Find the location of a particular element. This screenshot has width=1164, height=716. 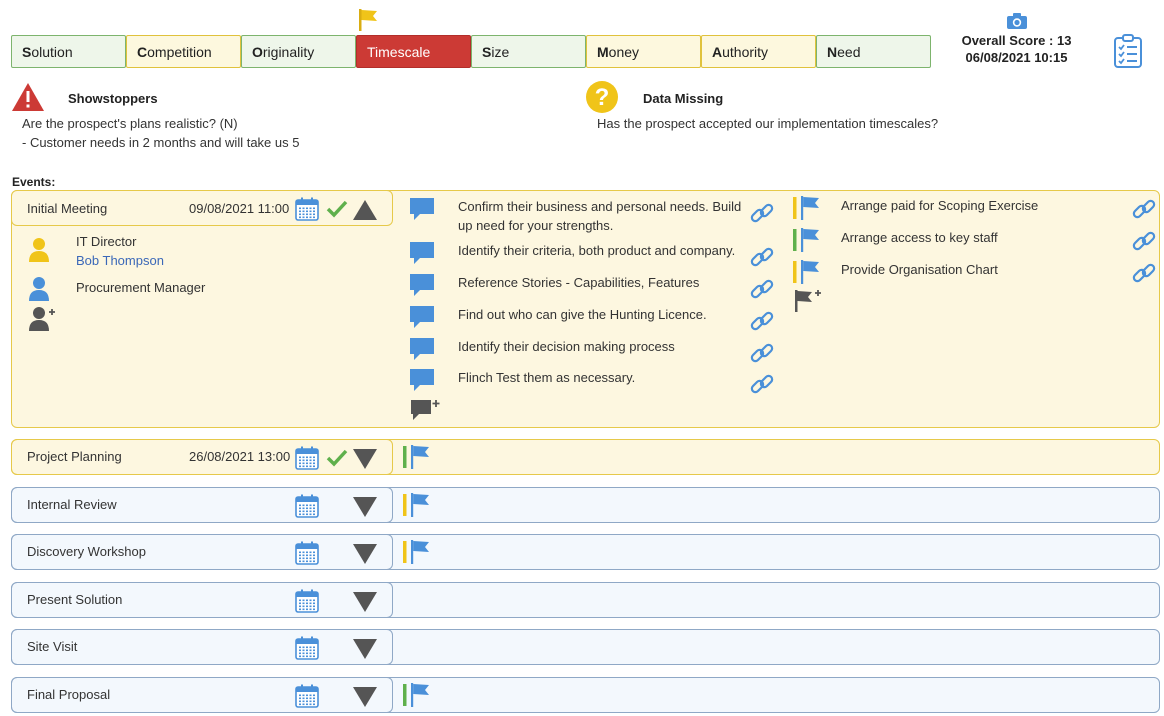

tab-label: eed is located at coordinates (849, 51).